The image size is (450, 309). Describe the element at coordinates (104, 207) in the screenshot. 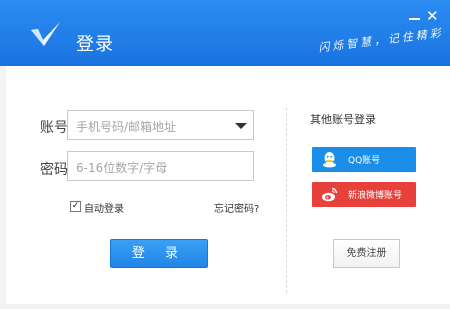

I see `auto-login-label: 自动登录` at that location.